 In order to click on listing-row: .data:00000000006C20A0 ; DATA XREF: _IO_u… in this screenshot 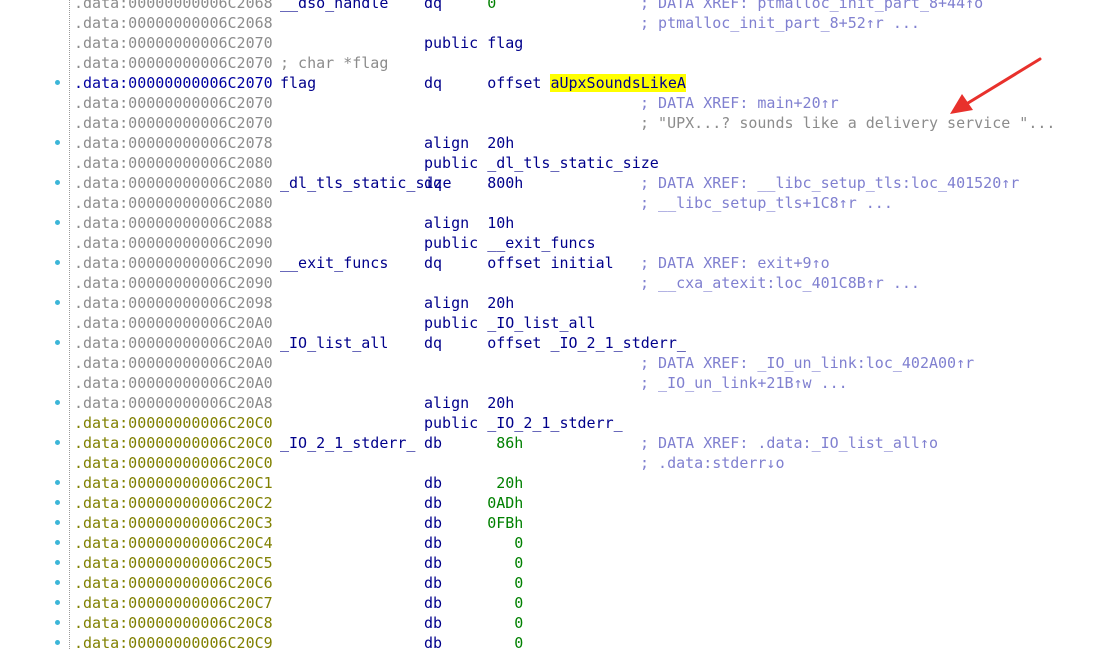, I will do `click(560, 363)`.